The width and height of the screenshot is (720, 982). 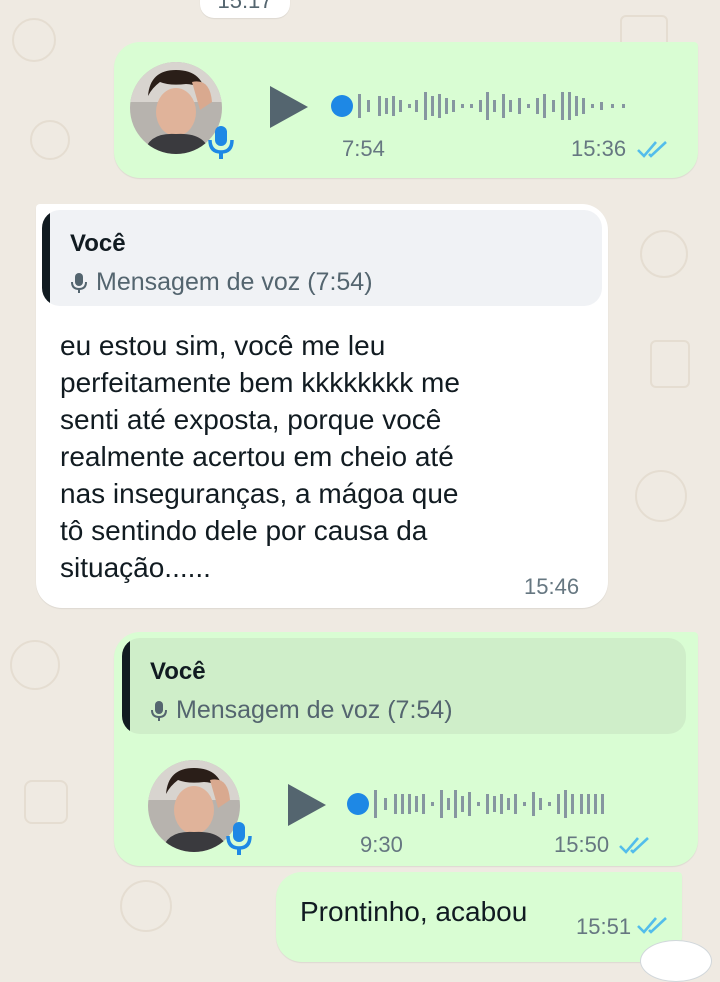 I want to click on date-chip-label: 15:17, so click(x=245, y=6).